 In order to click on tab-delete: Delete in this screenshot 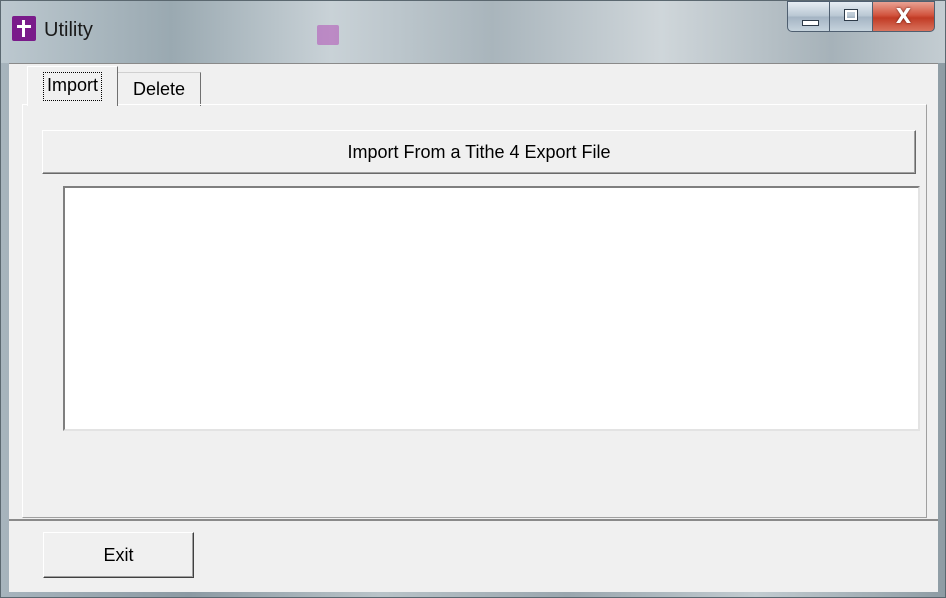, I will do `click(159, 89)`.